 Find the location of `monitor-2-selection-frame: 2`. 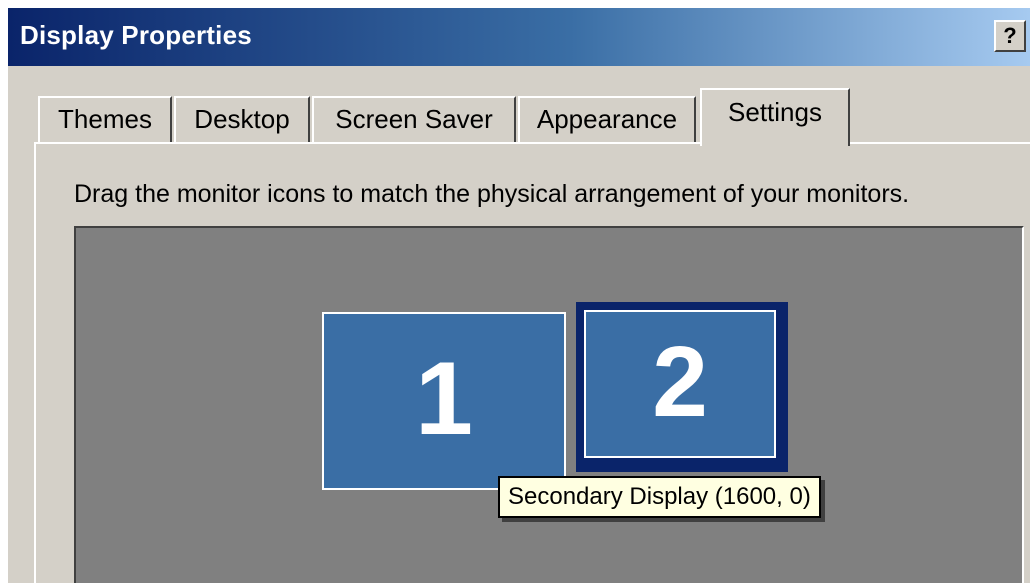

monitor-2-selection-frame: 2 is located at coordinates (682, 387).